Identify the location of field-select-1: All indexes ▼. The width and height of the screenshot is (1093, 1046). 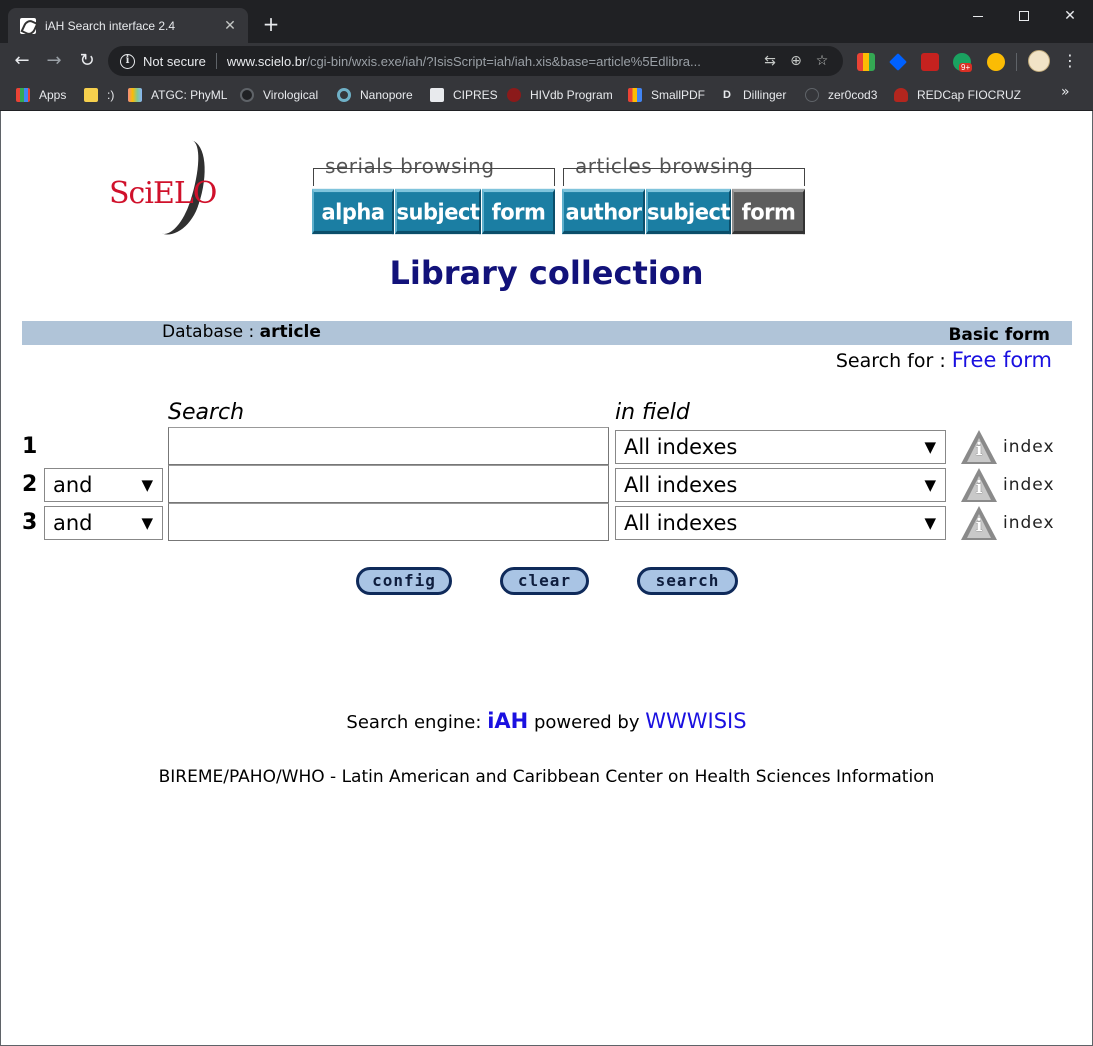
(780, 447).